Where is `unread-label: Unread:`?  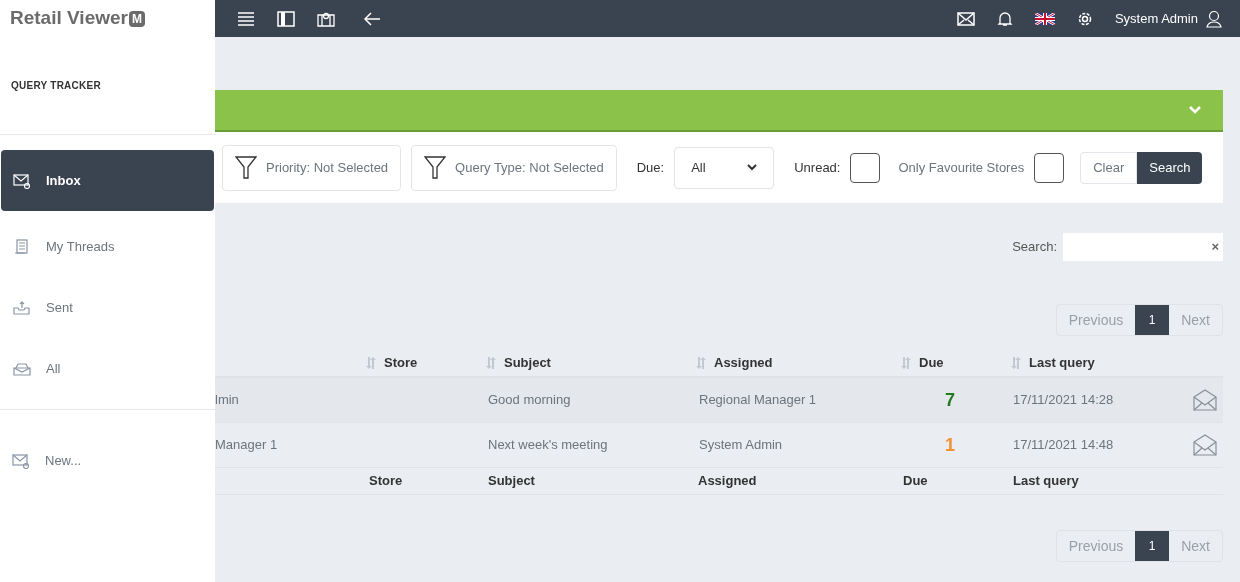 unread-label: Unread: is located at coordinates (817, 167).